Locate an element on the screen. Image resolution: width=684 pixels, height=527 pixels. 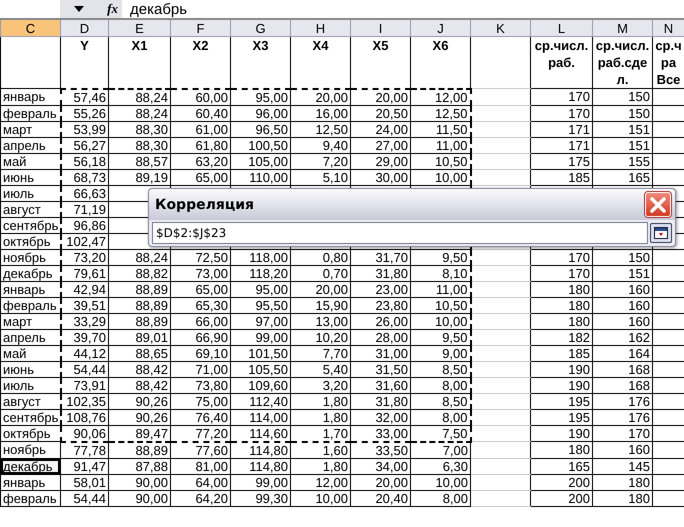
number-cell: 180 is located at coordinates (579, 450).